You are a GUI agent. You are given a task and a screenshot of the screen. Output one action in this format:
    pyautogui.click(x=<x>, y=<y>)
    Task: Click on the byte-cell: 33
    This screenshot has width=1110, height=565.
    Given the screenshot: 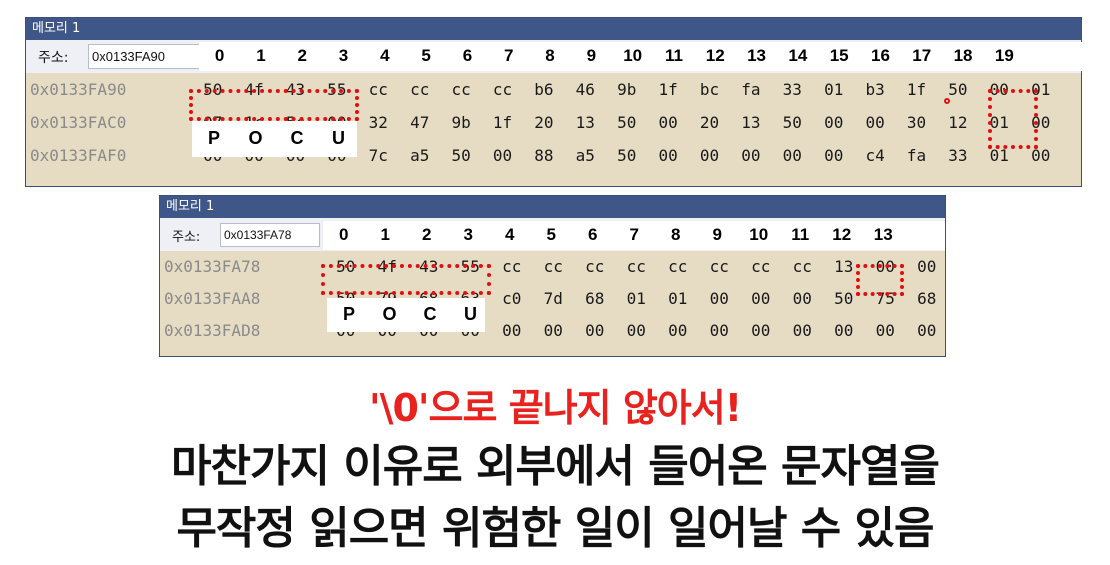 What is the action you would take?
    pyautogui.click(x=958, y=155)
    